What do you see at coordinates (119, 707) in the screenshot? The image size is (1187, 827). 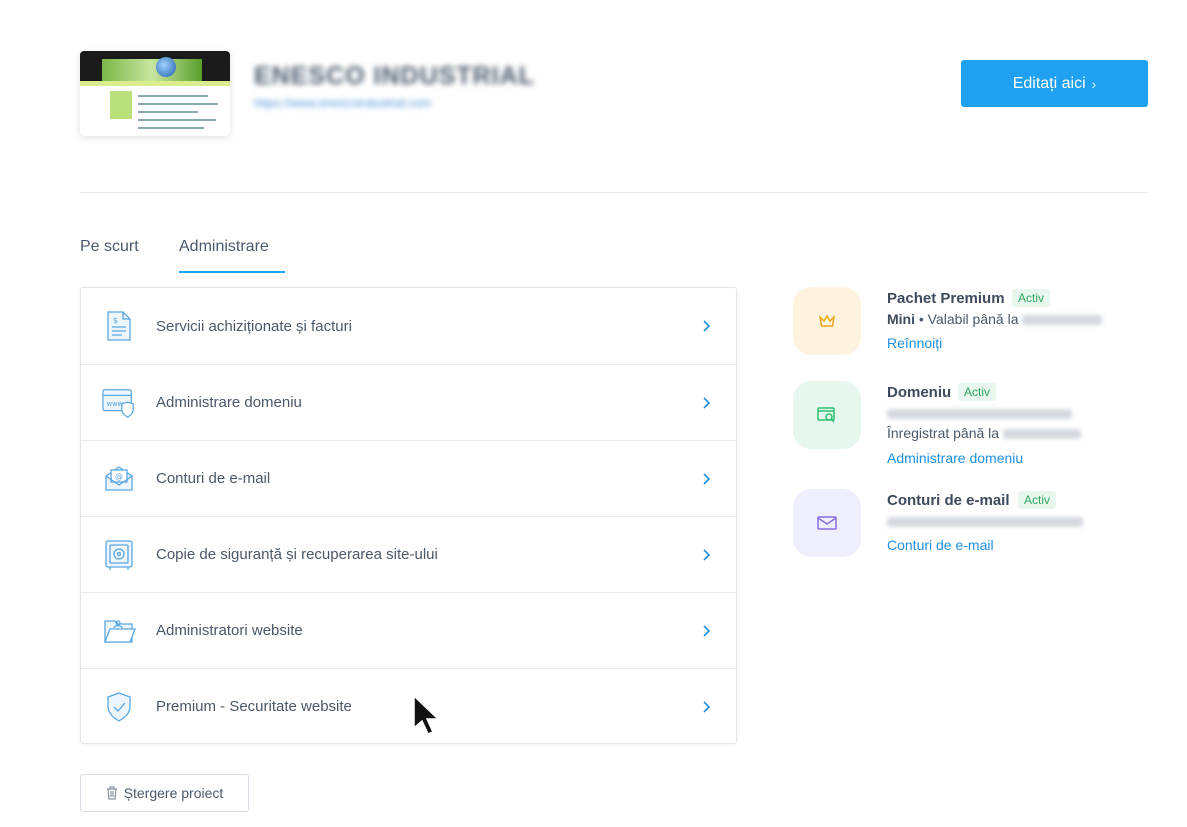 I see `shield-icon` at bounding box center [119, 707].